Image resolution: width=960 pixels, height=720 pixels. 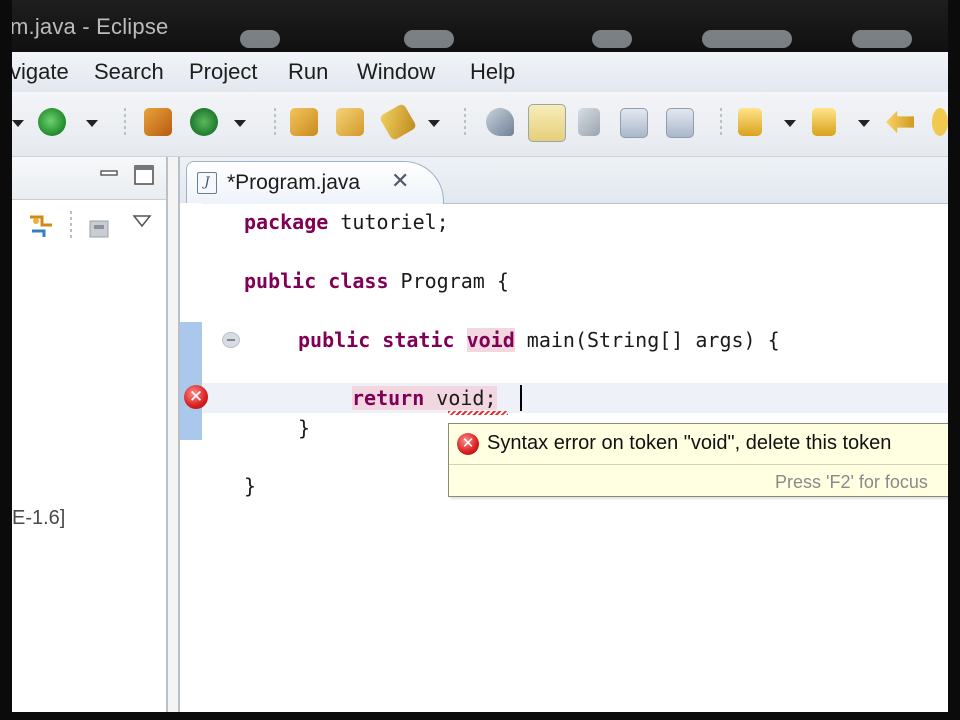 What do you see at coordinates (71, 226) in the screenshot?
I see `panel-toolbar-separator` at bounding box center [71, 226].